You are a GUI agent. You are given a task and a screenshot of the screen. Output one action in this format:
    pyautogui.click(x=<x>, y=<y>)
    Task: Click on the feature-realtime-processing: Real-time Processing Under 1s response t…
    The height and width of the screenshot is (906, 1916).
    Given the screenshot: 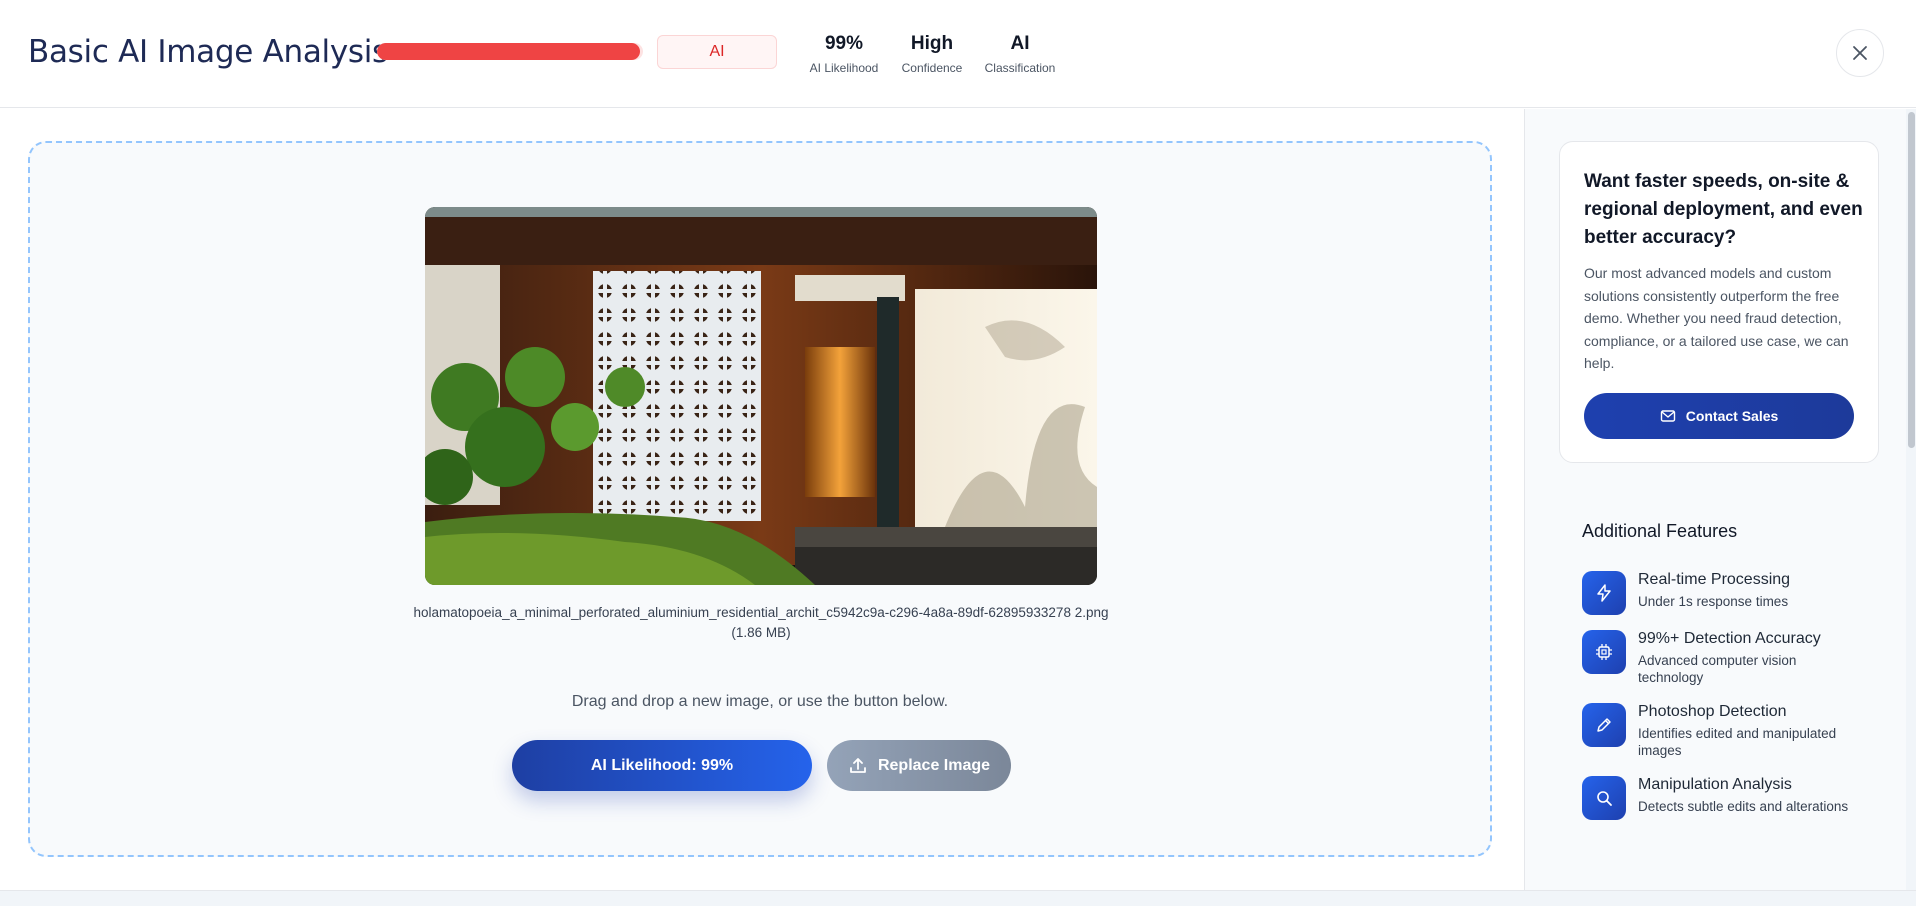 What is the action you would take?
    pyautogui.click(x=1732, y=601)
    